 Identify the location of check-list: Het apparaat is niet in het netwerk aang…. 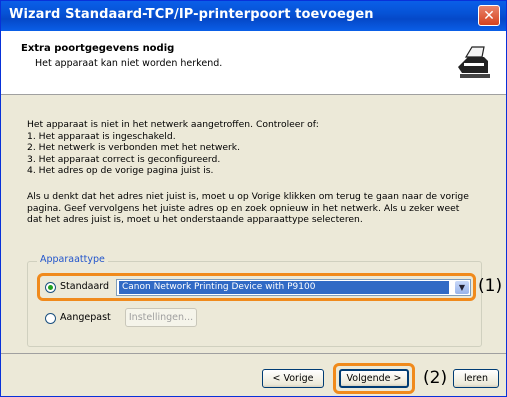
(173, 148).